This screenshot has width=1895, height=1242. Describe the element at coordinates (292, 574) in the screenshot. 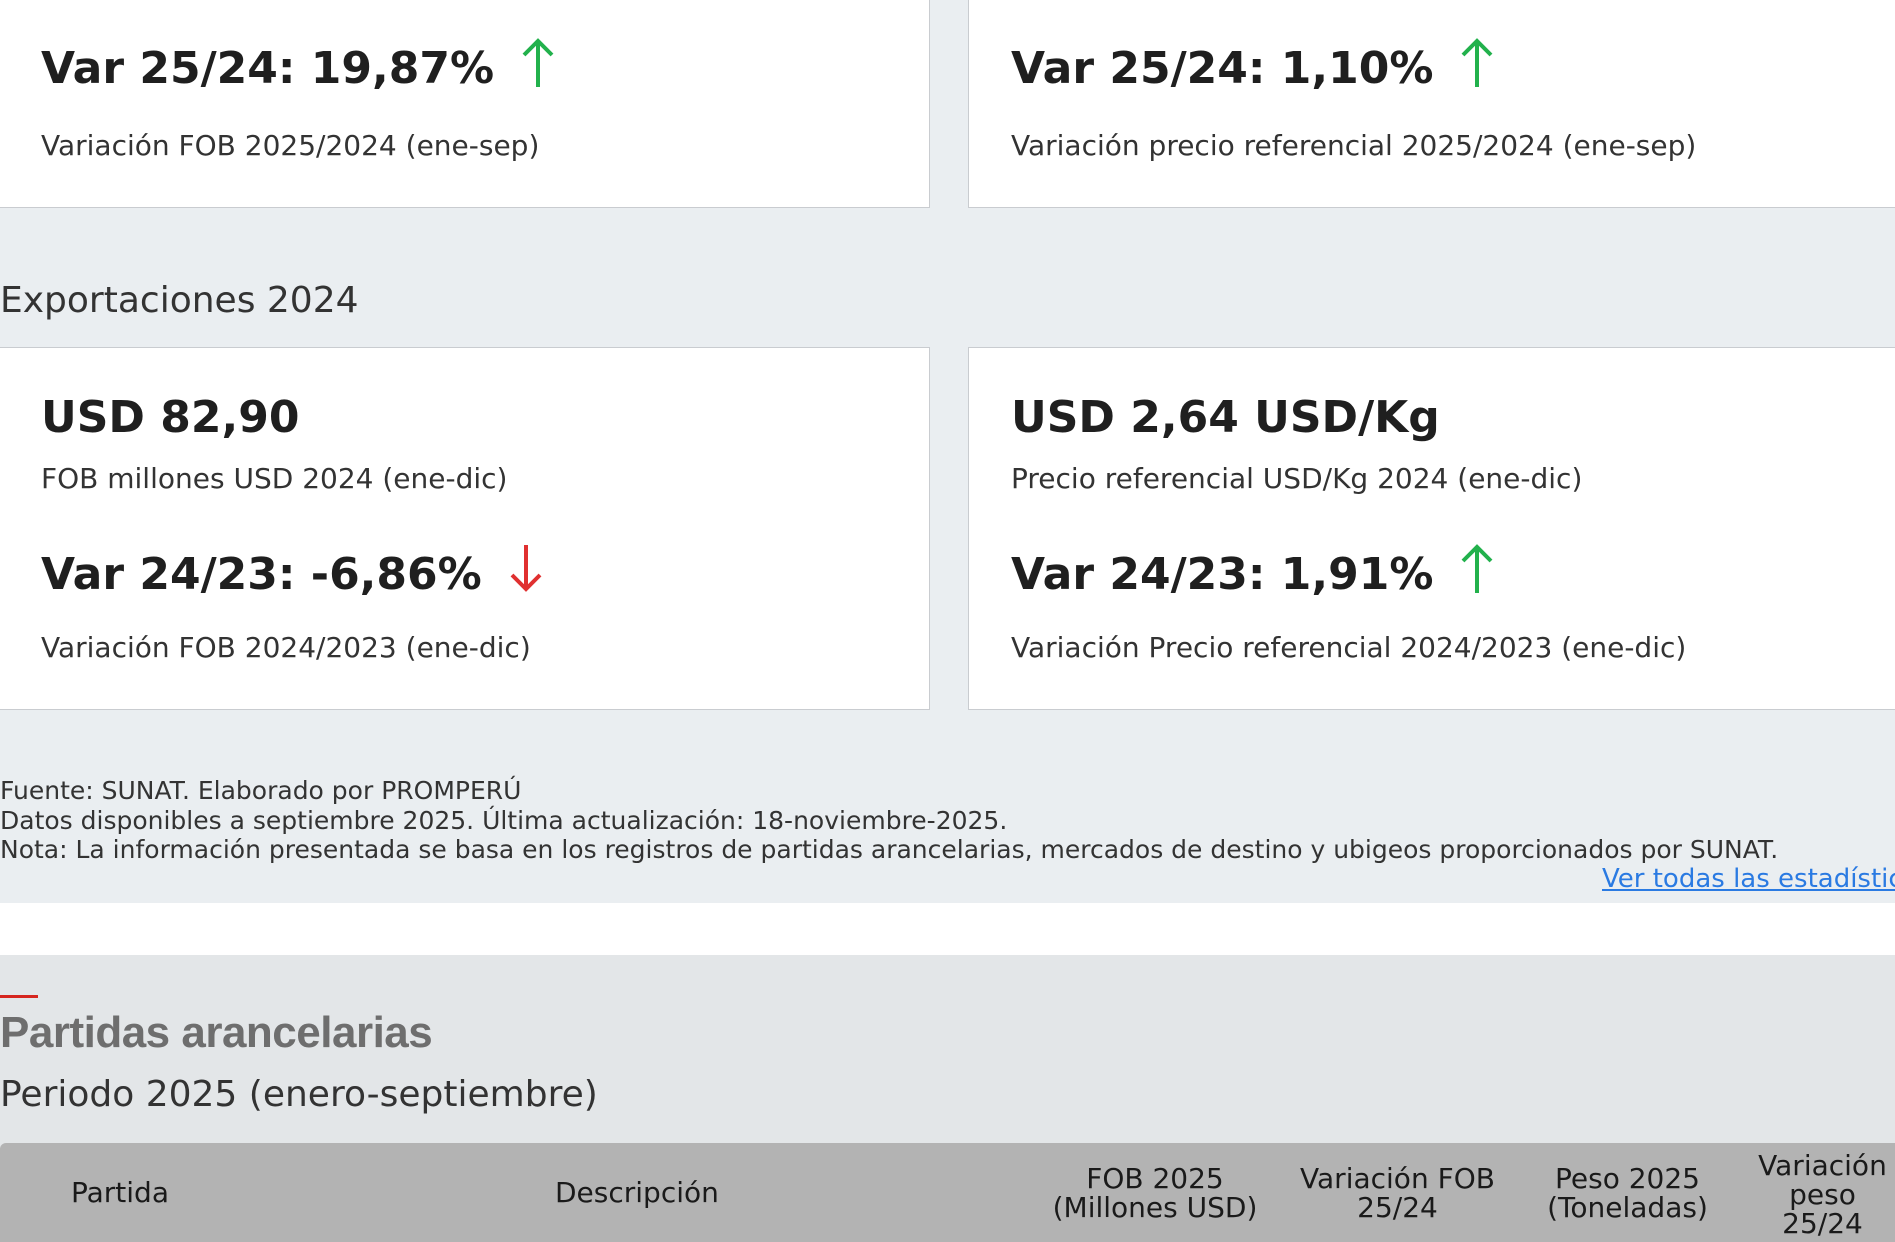

I see `fob-variation-2024: Var 24/23: -6,86%` at that location.